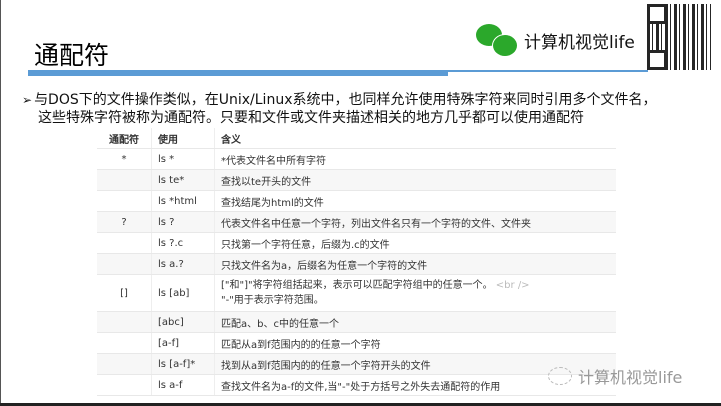  I want to click on cell-usage: ls [a-f]*, so click(183, 364).